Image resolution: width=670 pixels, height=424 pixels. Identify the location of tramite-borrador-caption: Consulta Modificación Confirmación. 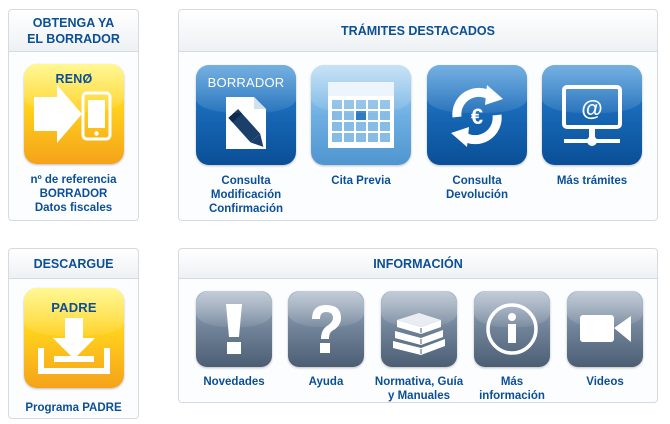
(246, 195).